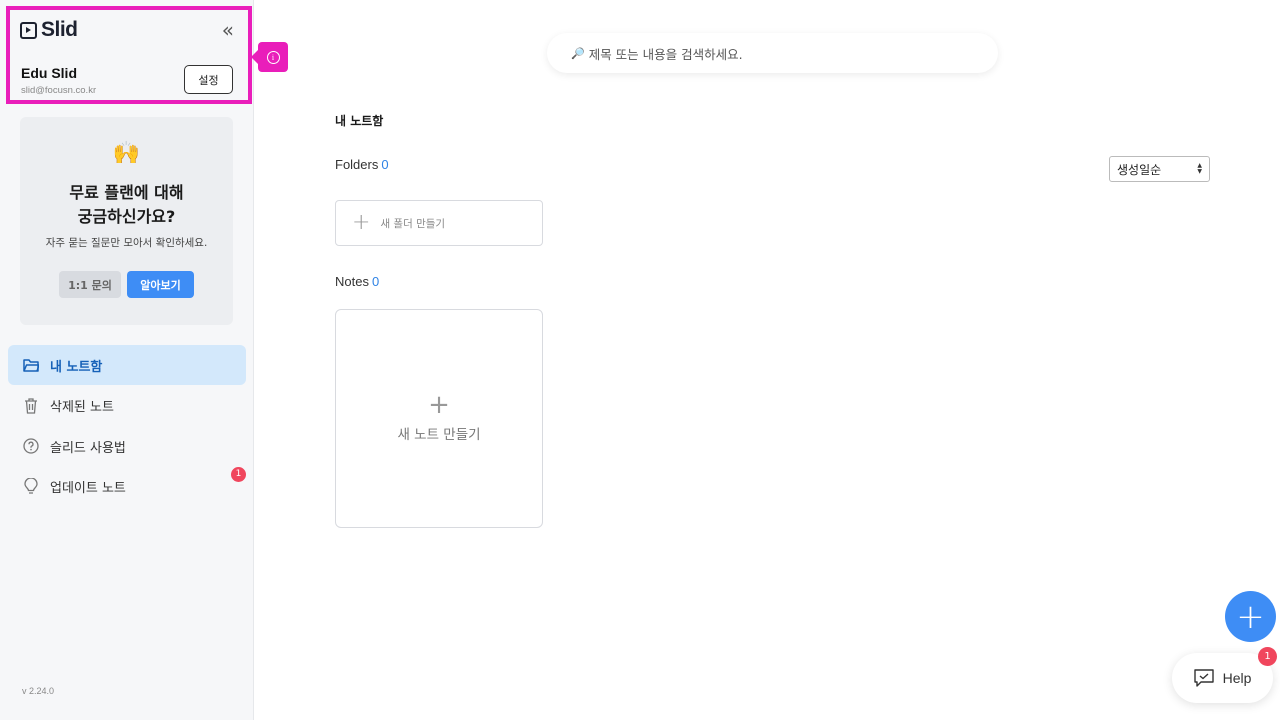 This screenshot has width=1280, height=720. I want to click on sidebar-nav: 내 노트함 삭제된 노트 슬리드 사용법 업데이트 노트 1, so click(127, 426).